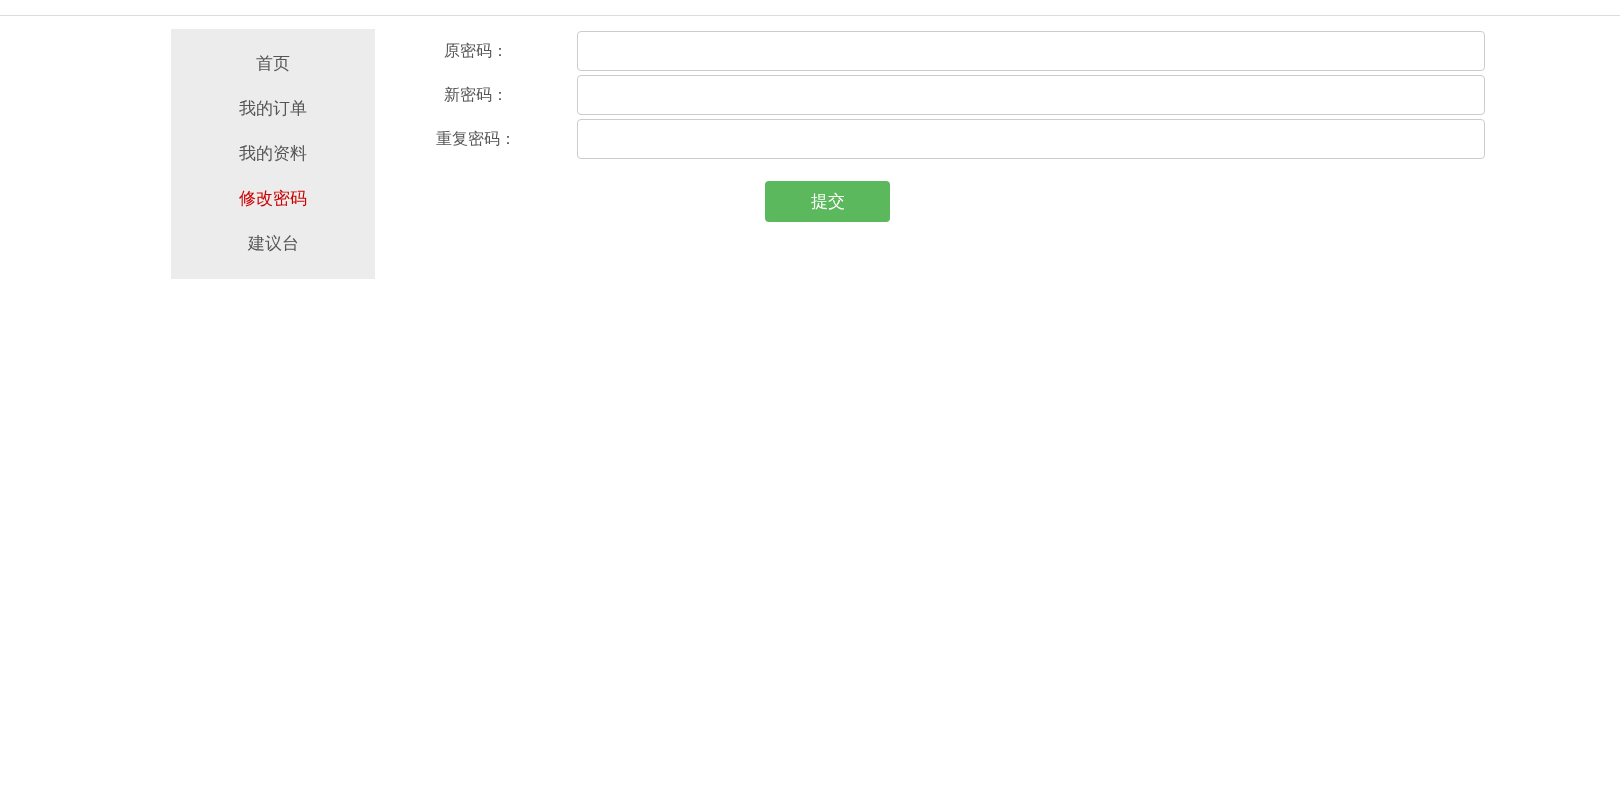 The width and height of the screenshot is (1620, 791). What do you see at coordinates (273, 243) in the screenshot?
I see `sidebar-item: 建议台` at bounding box center [273, 243].